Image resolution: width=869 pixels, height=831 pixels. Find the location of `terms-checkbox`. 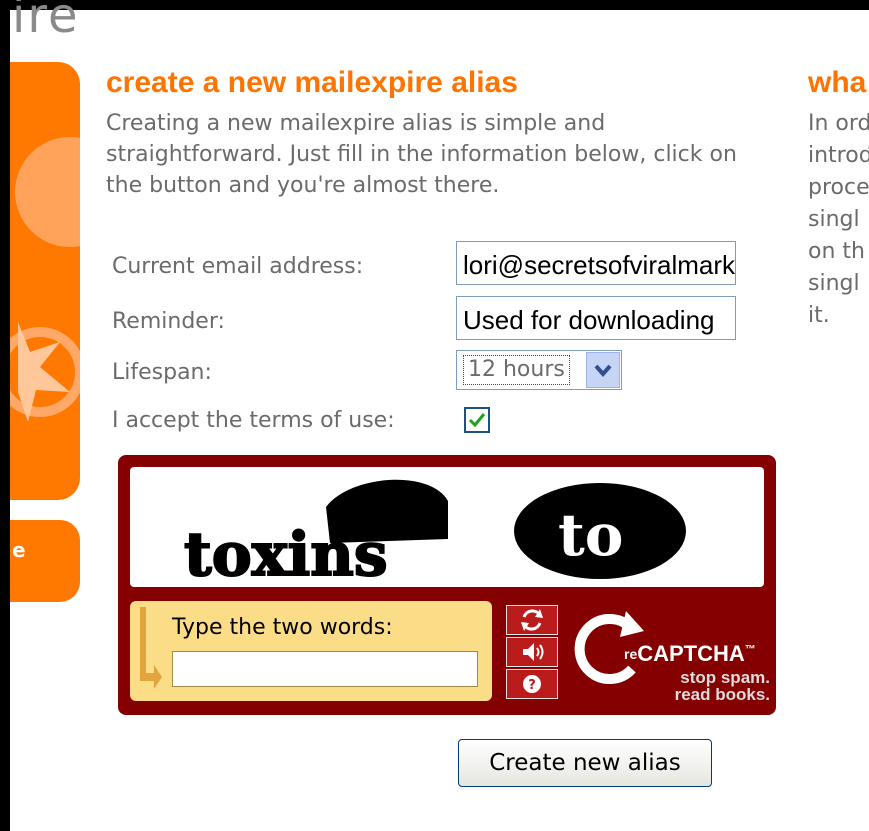

terms-checkbox is located at coordinates (477, 420).